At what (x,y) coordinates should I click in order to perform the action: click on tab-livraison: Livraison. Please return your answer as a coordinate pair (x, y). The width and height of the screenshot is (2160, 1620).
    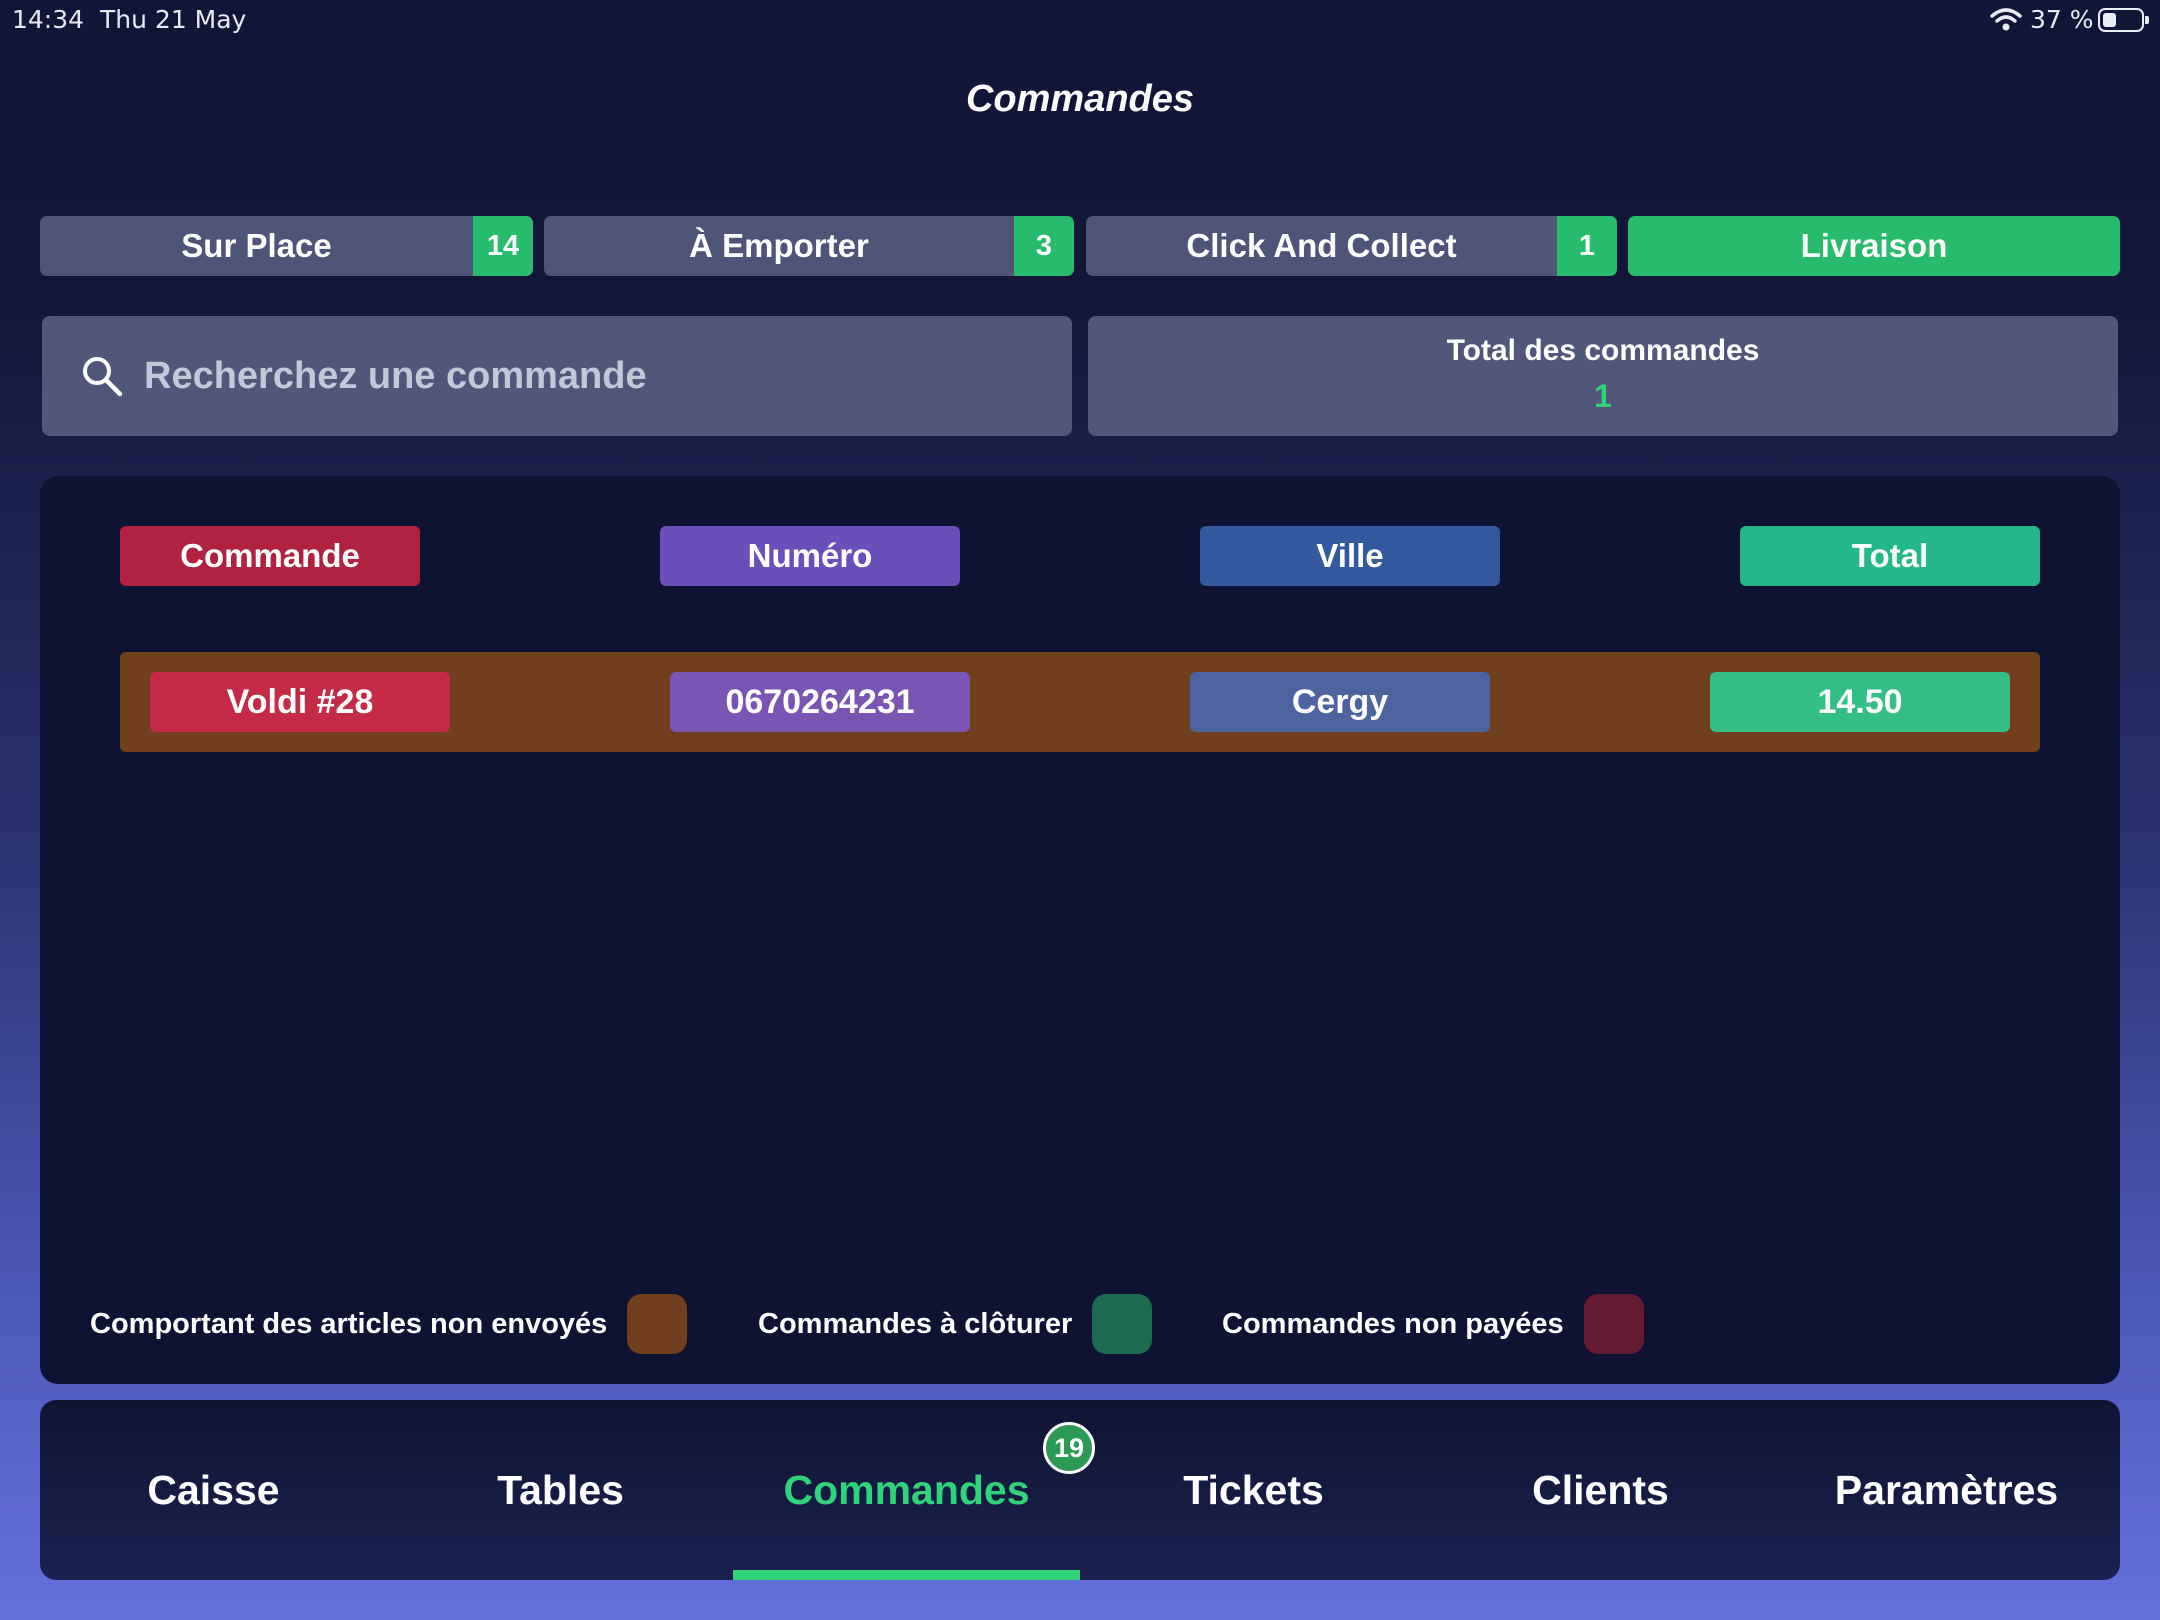
    Looking at the image, I should click on (1874, 246).